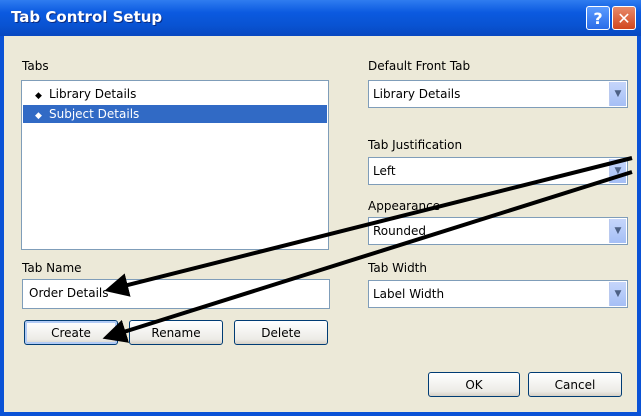 This screenshot has height=416, width=641. I want to click on delete-button: Delete, so click(281, 332).